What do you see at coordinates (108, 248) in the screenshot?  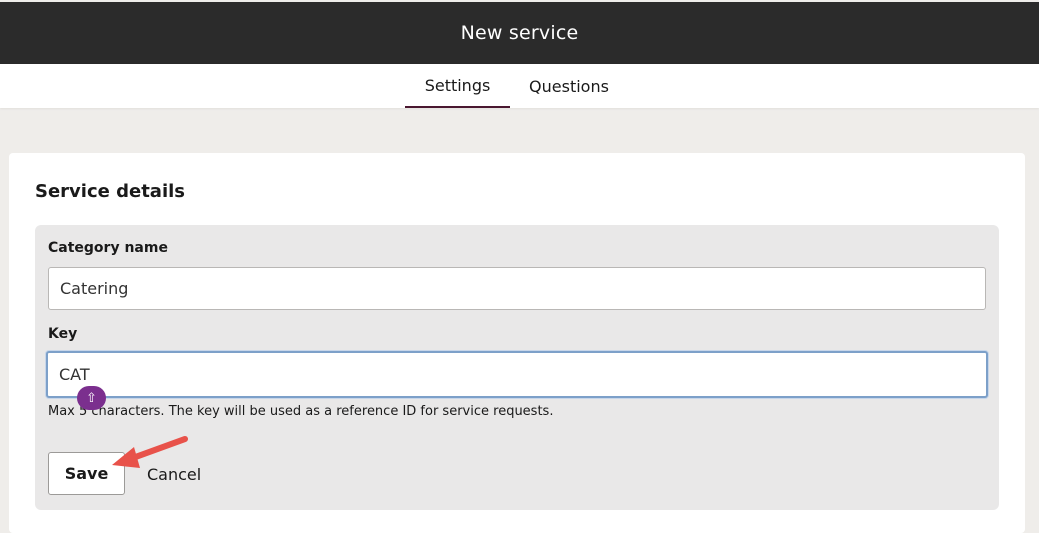 I see `category-name-label: Category name` at bounding box center [108, 248].